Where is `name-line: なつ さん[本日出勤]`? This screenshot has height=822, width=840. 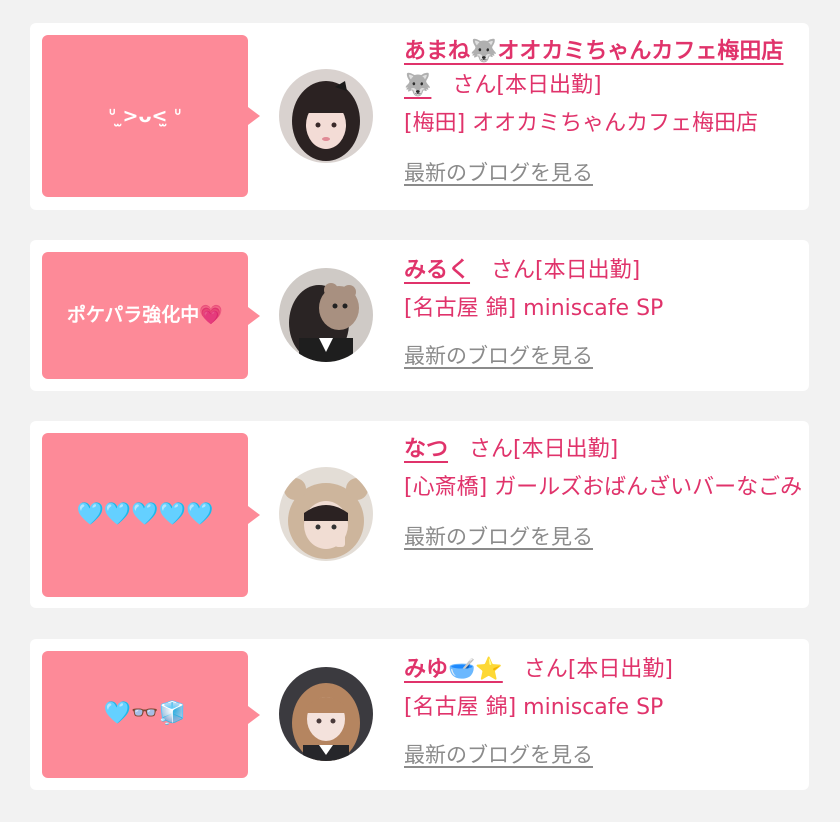
name-line: なつ さん[本日出勤] is located at coordinates (604, 450).